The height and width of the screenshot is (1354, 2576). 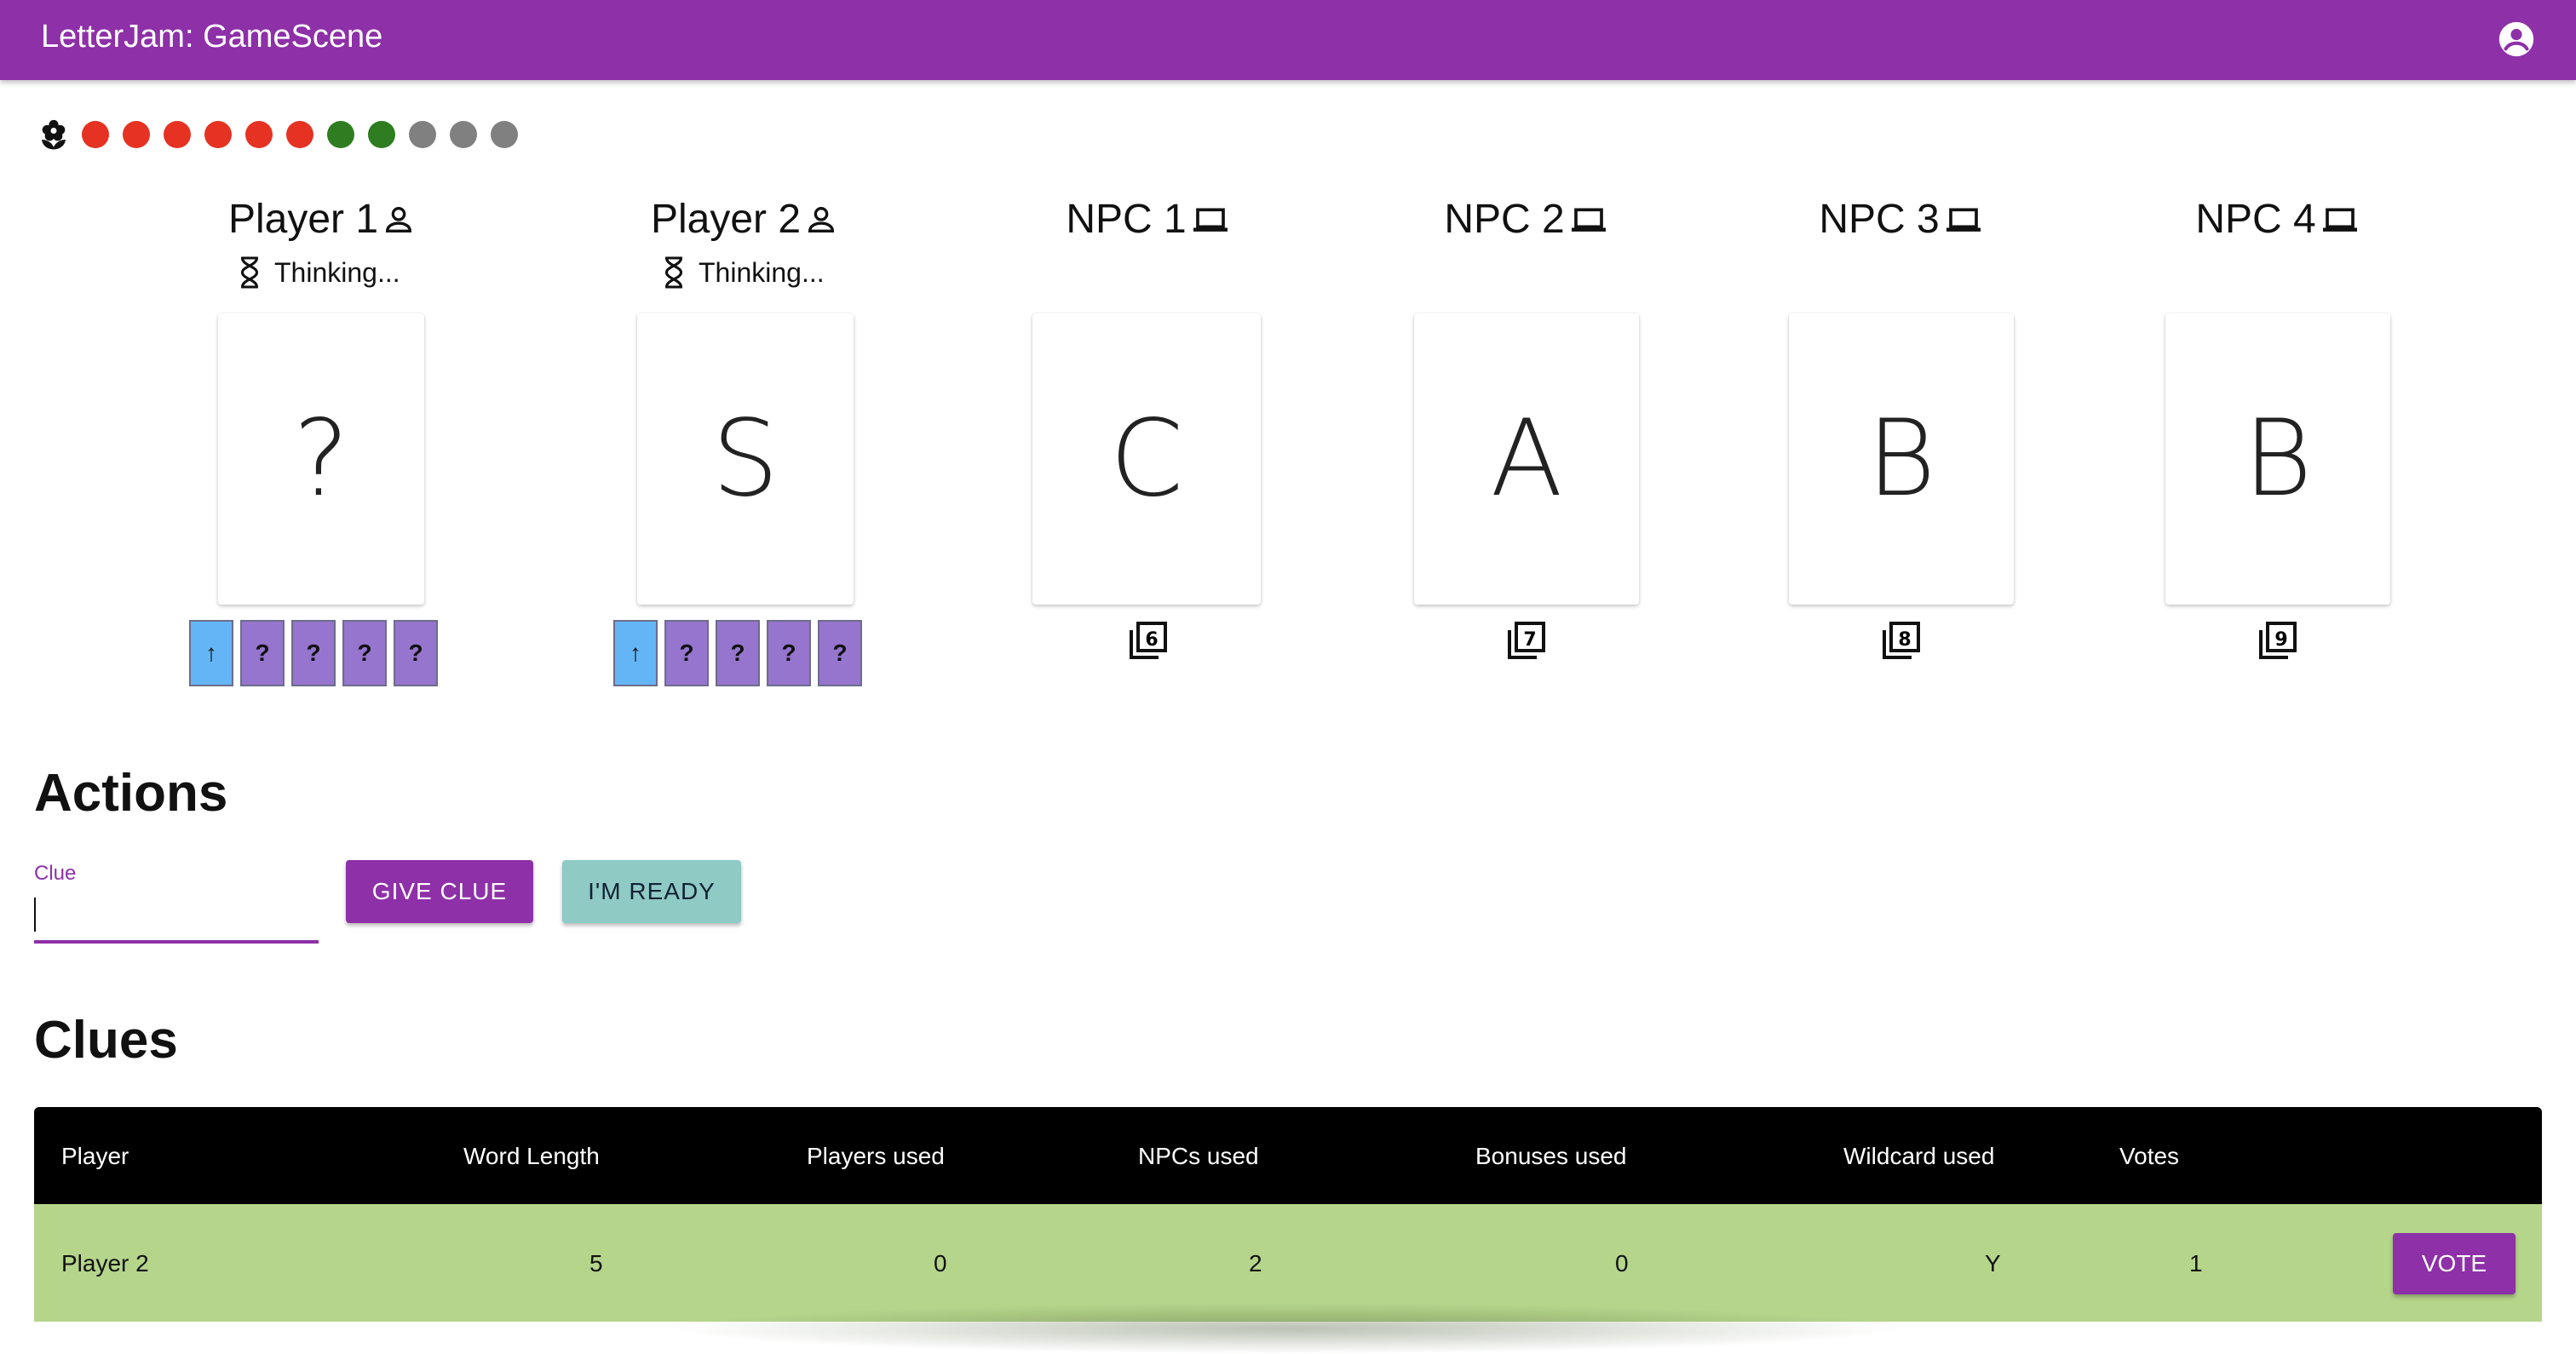 I want to click on deck-count: 6, so click(x=1151, y=640).